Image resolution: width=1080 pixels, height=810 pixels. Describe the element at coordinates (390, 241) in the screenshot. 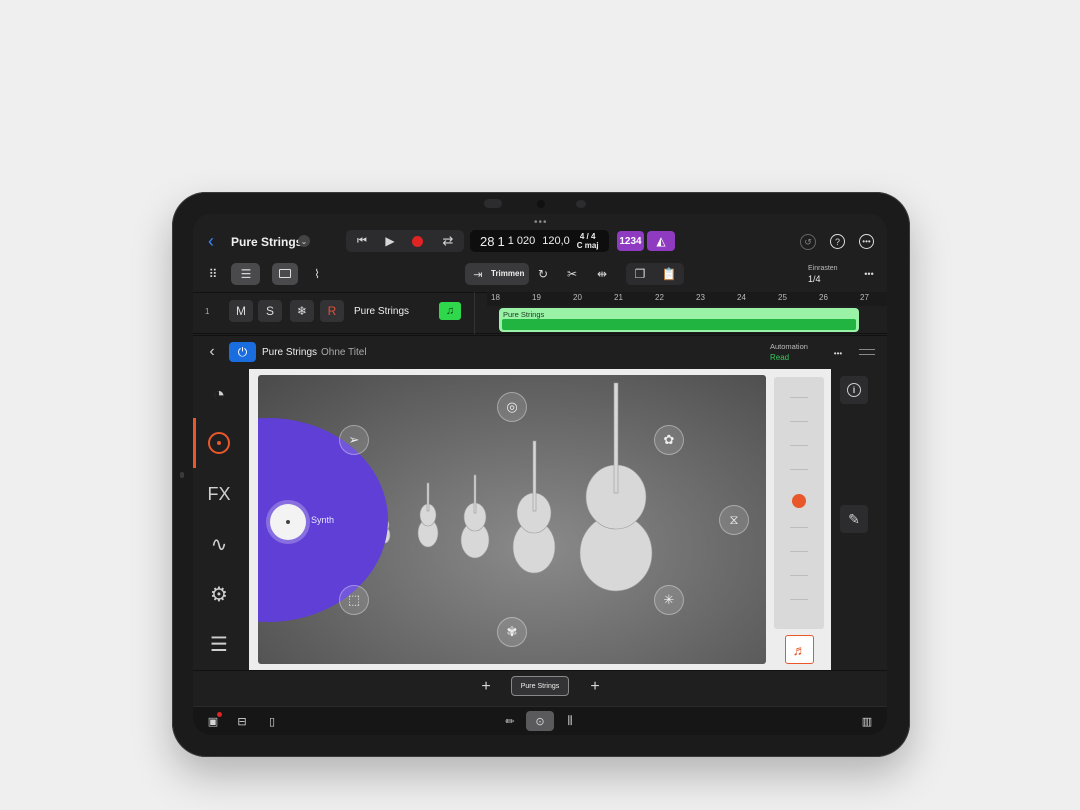

I see `play-icon: ▶` at that location.